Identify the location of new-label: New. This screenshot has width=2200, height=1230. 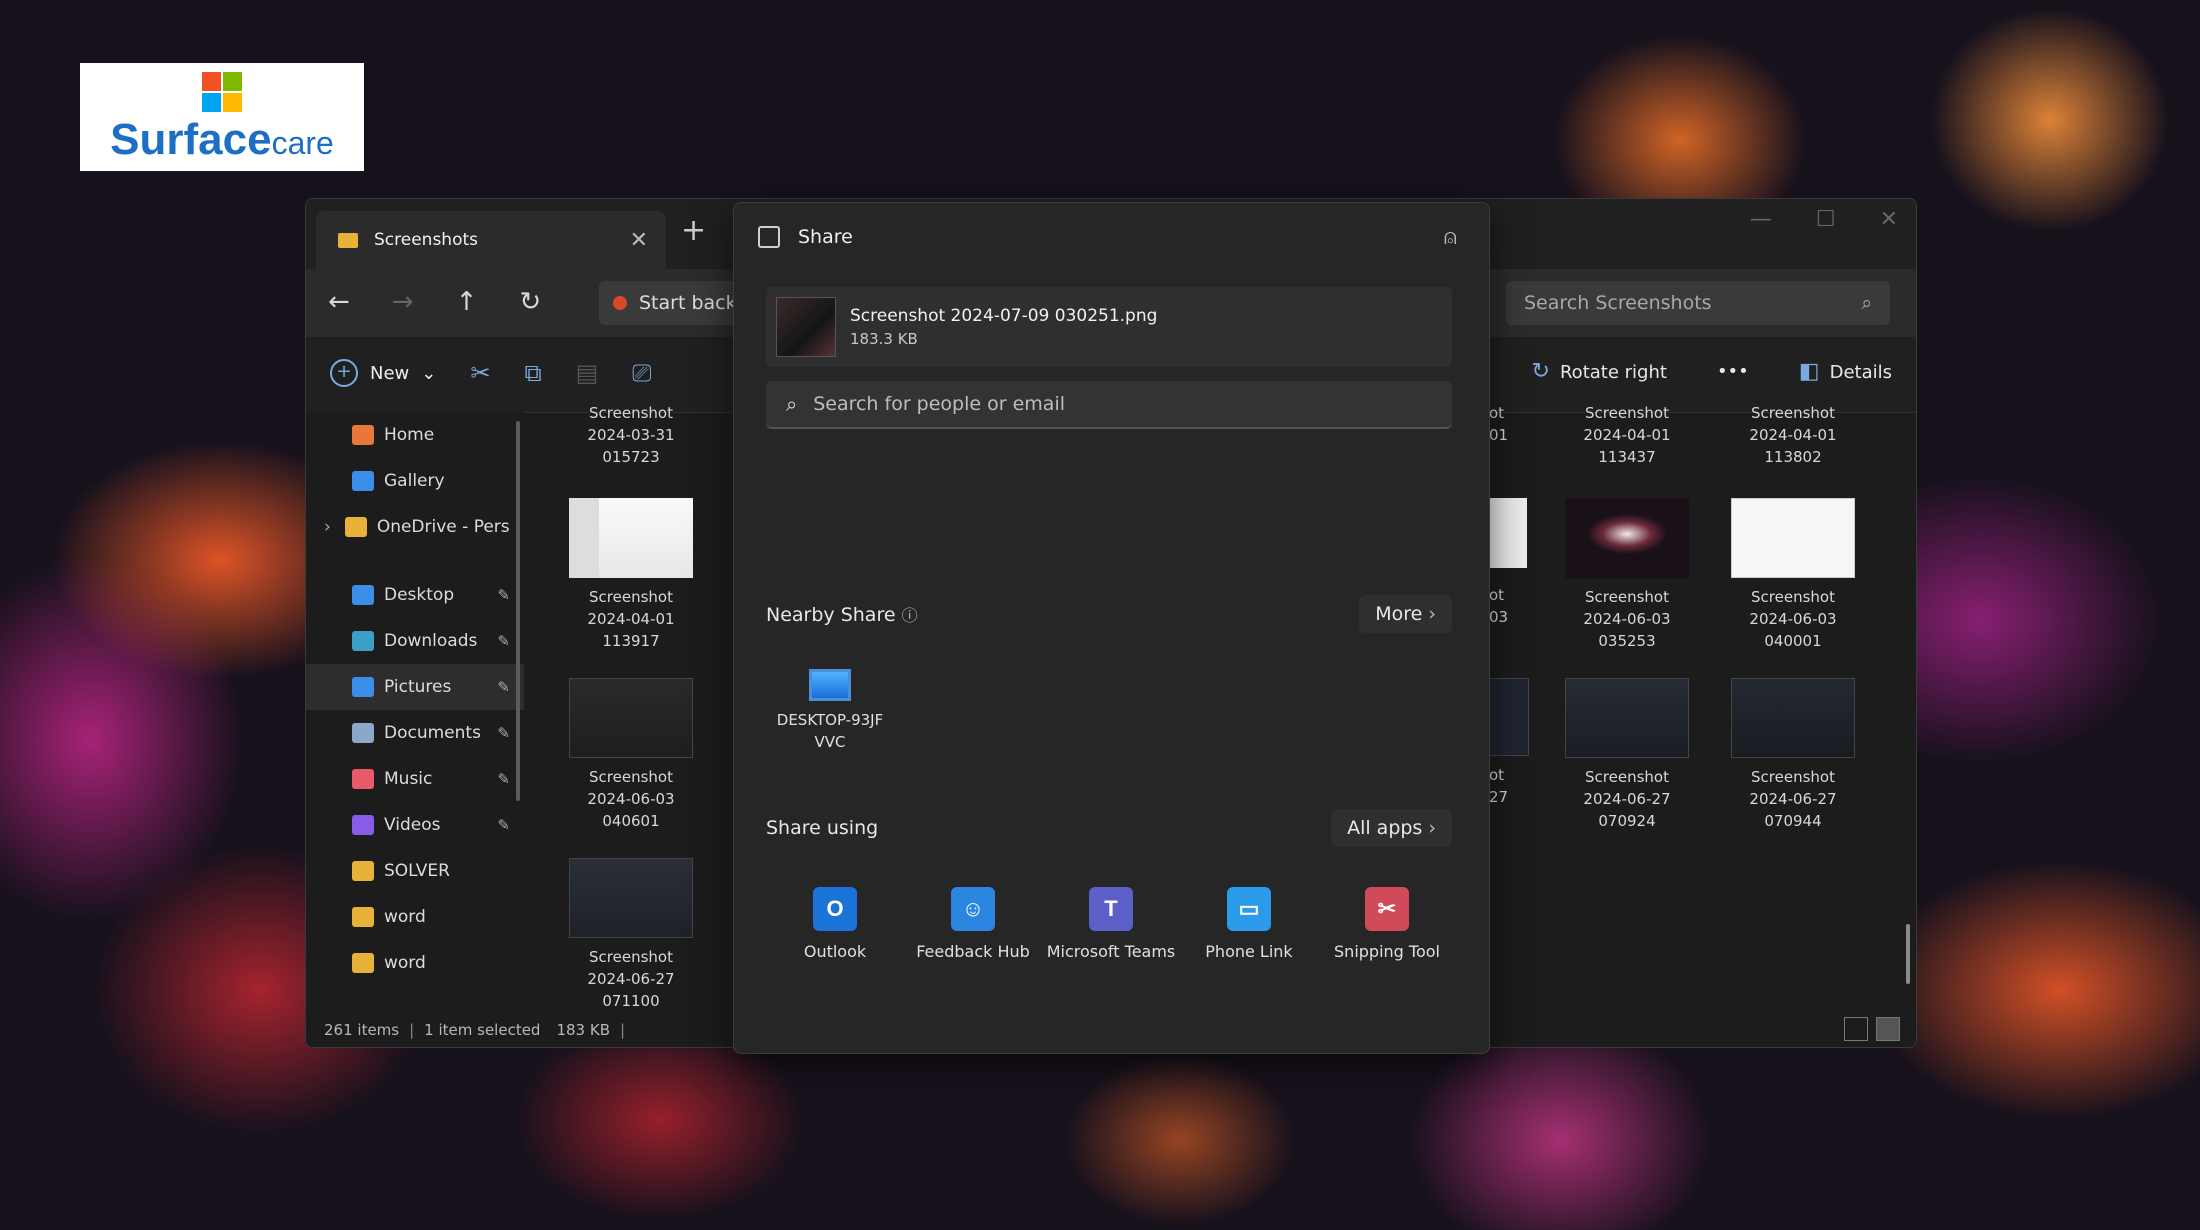
(390, 373).